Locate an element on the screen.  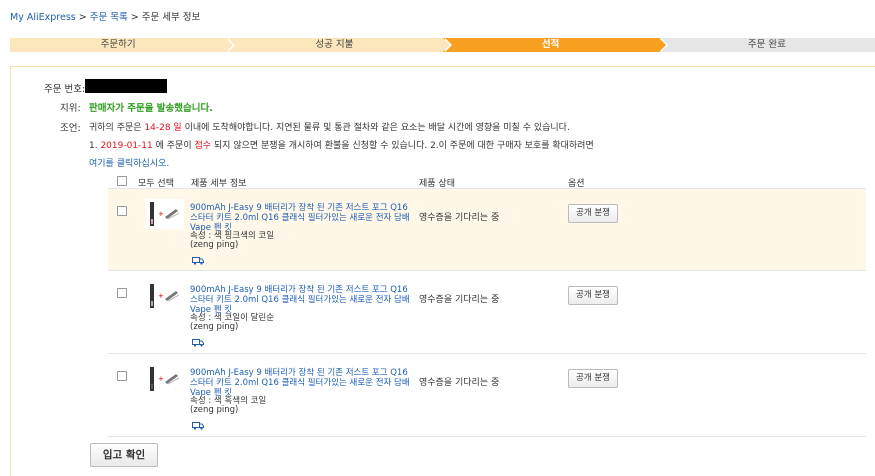
advice-label: 조언: is located at coordinates (70, 128).